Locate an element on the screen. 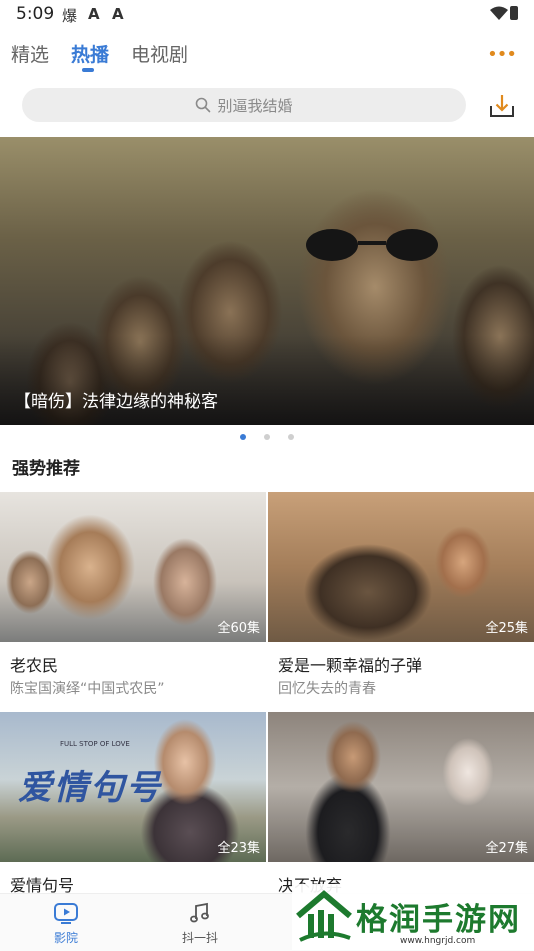  watermark-overlay: 格润手游网 www.hngrjd.com is located at coordinates (413, 917).